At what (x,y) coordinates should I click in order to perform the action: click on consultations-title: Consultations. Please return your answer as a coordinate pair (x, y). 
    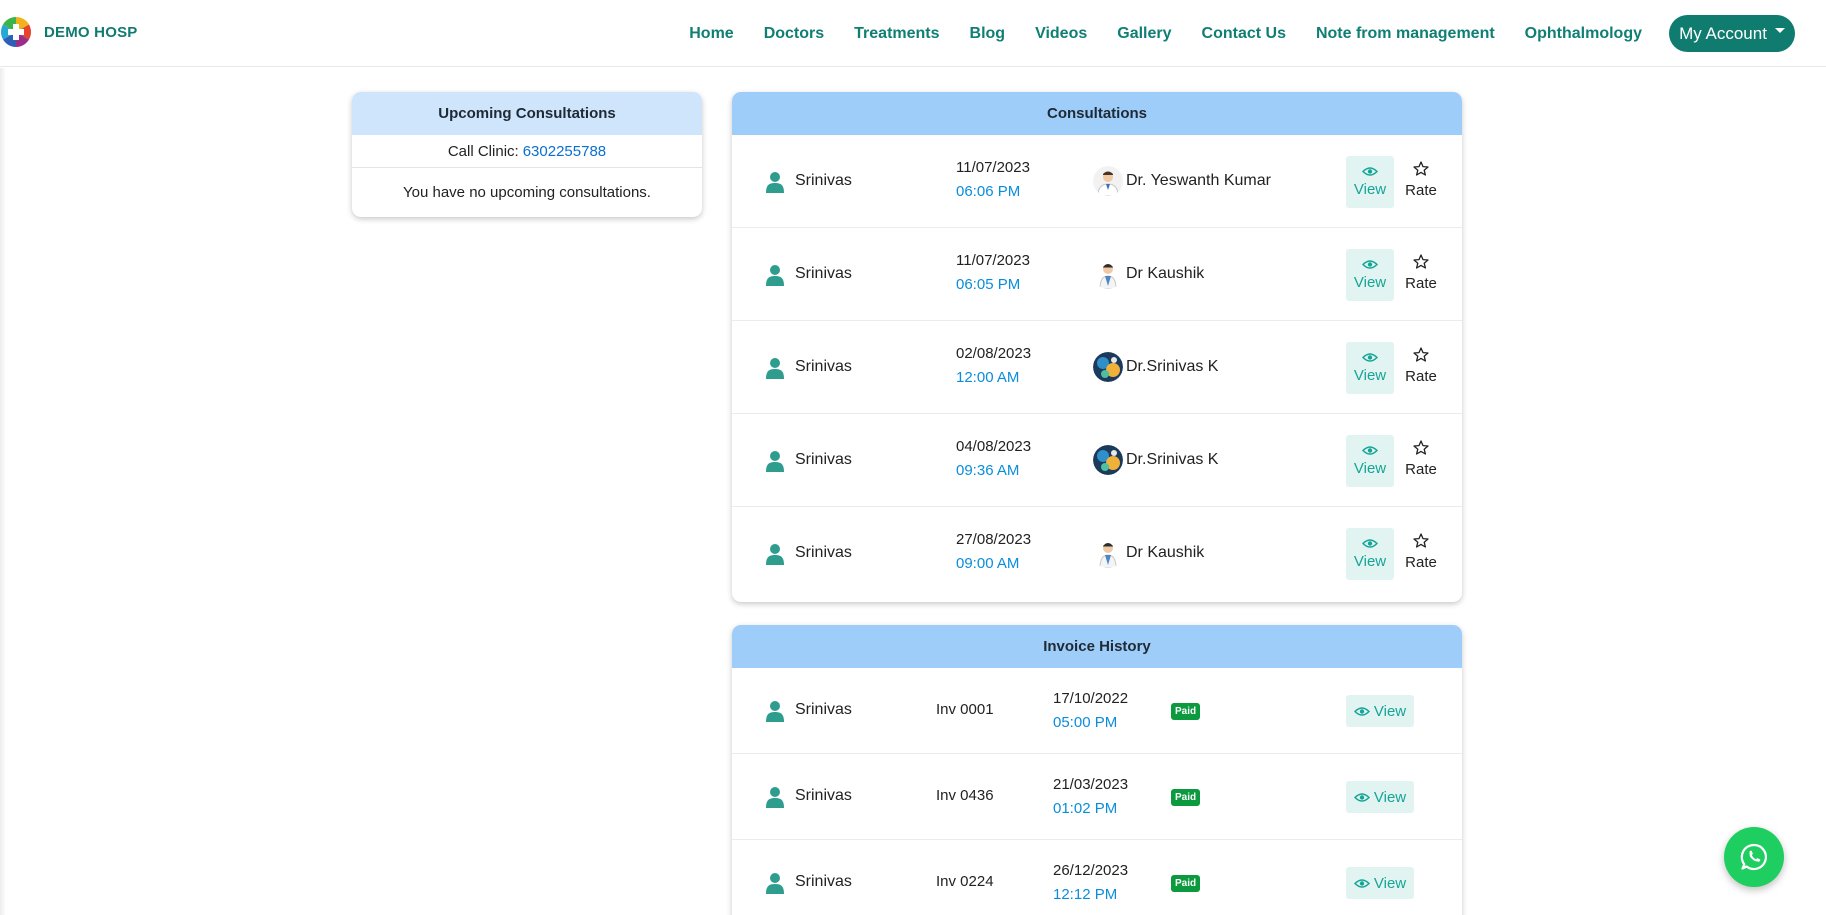
    Looking at the image, I should click on (1097, 113).